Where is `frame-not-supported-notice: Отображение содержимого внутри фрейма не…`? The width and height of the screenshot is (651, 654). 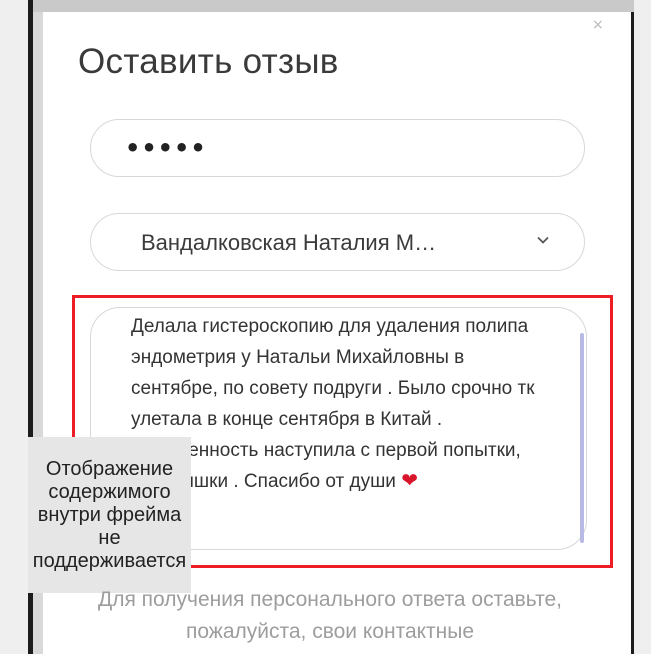
frame-not-supported-notice: Отображение содержимого внутри фрейма не… is located at coordinates (109, 515).